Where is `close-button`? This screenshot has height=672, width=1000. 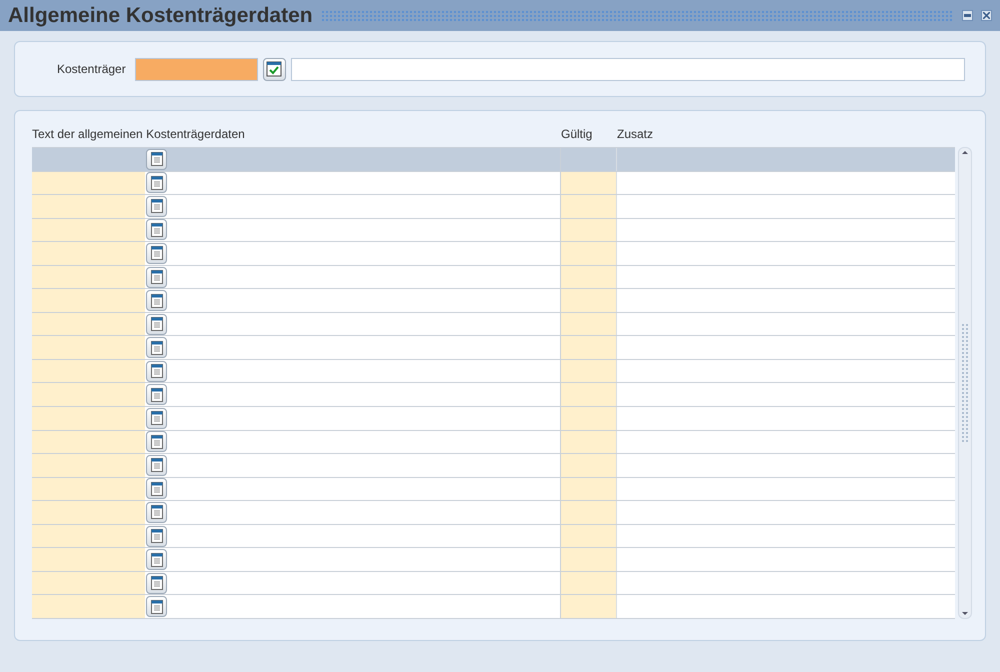 close-button is located at coordinates (986, 15).